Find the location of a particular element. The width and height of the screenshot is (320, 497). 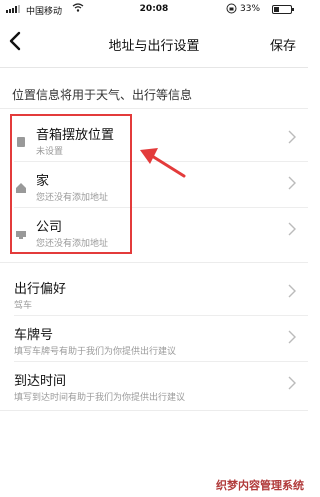

page-title: 地址与出行设置 is located at coordinates (154, 46).